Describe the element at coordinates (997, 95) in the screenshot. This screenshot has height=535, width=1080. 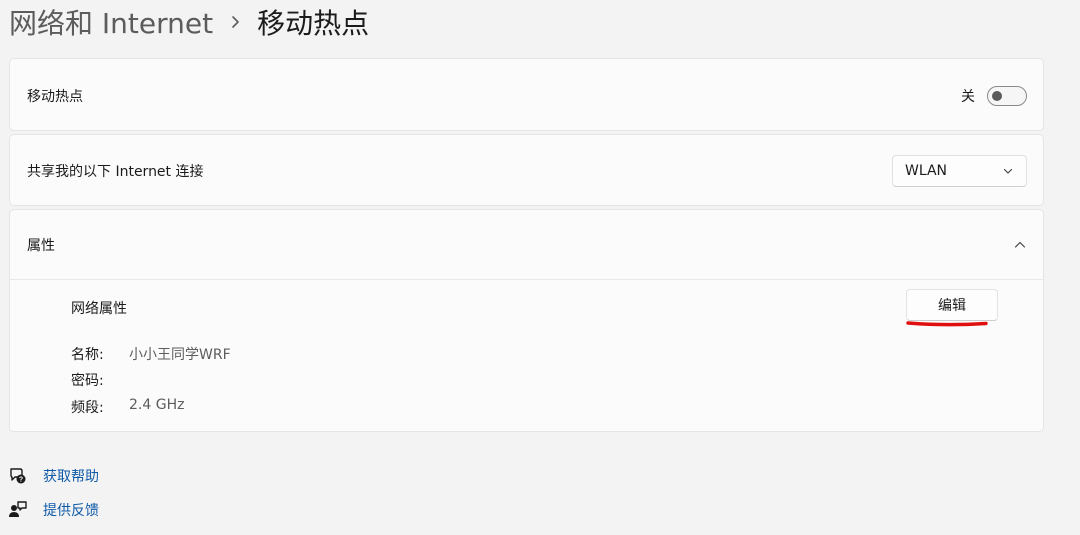
I see `toggle-knob` at that location.